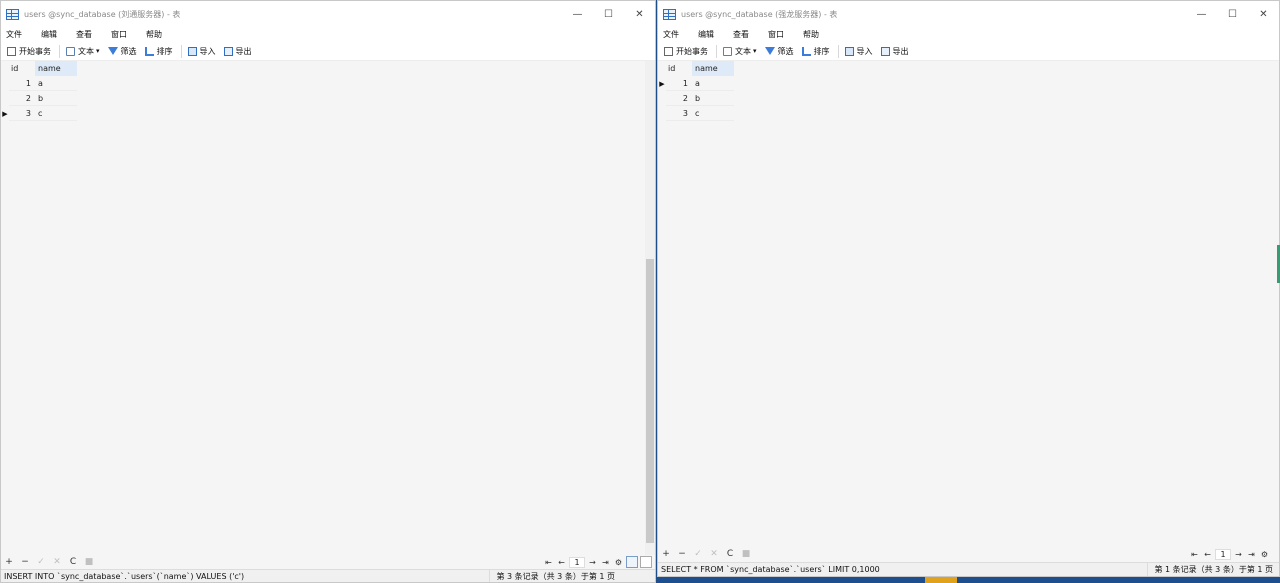 The image size is (1280, 583). Describe the element at coordinates (5, 83) in the screenshot. I see `row-indicator` at that location.